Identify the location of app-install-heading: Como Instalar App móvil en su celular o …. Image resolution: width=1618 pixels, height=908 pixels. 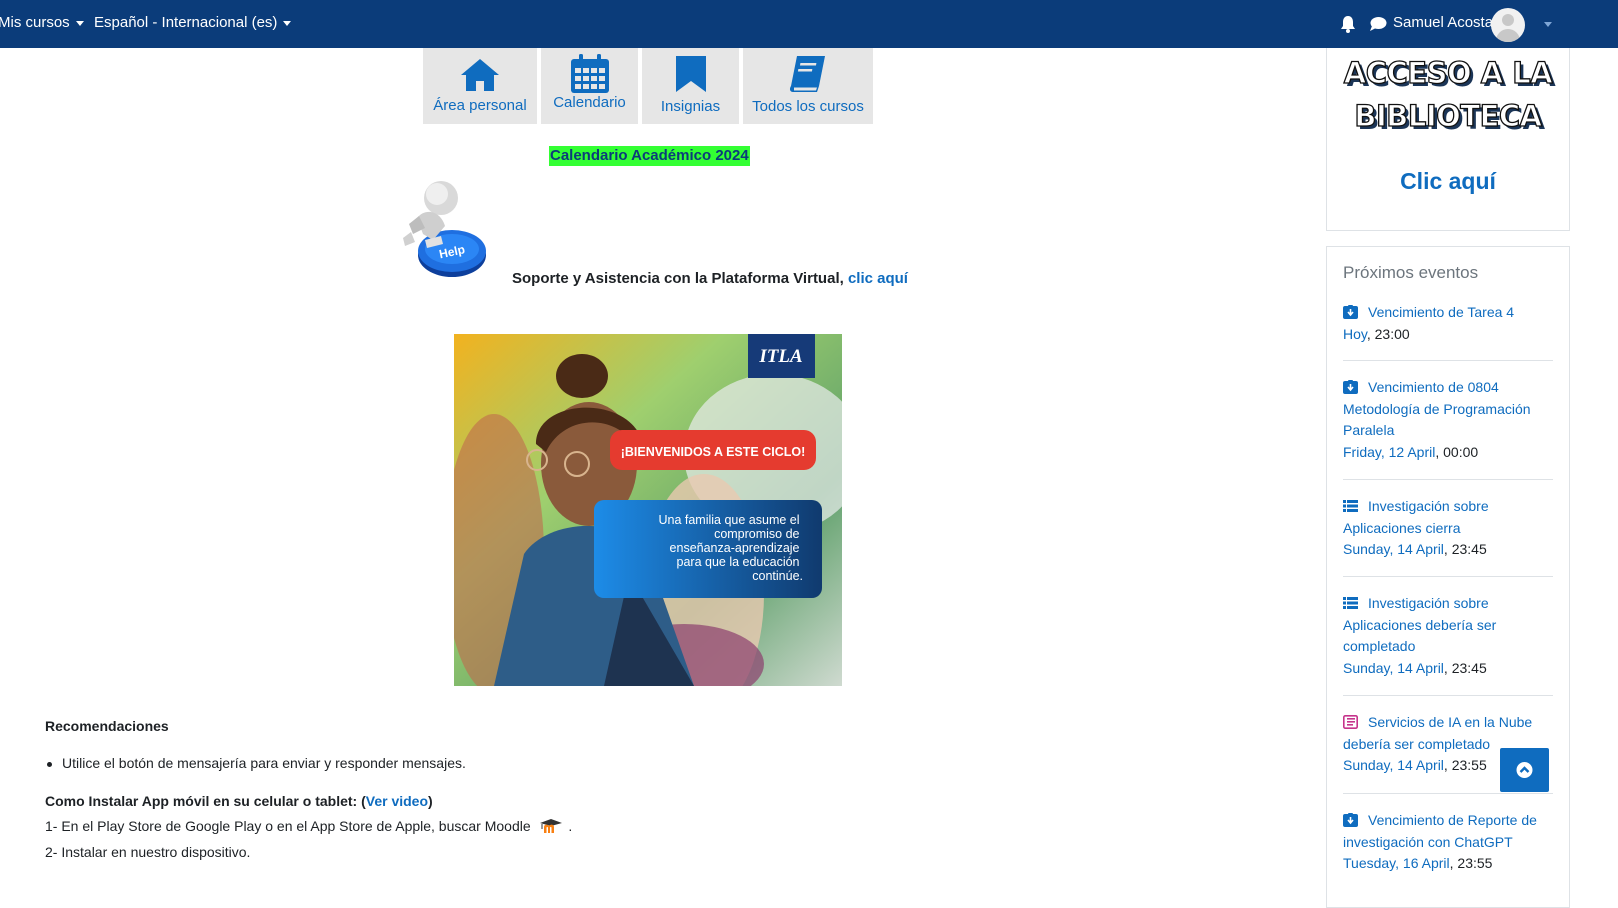
(239, 801).